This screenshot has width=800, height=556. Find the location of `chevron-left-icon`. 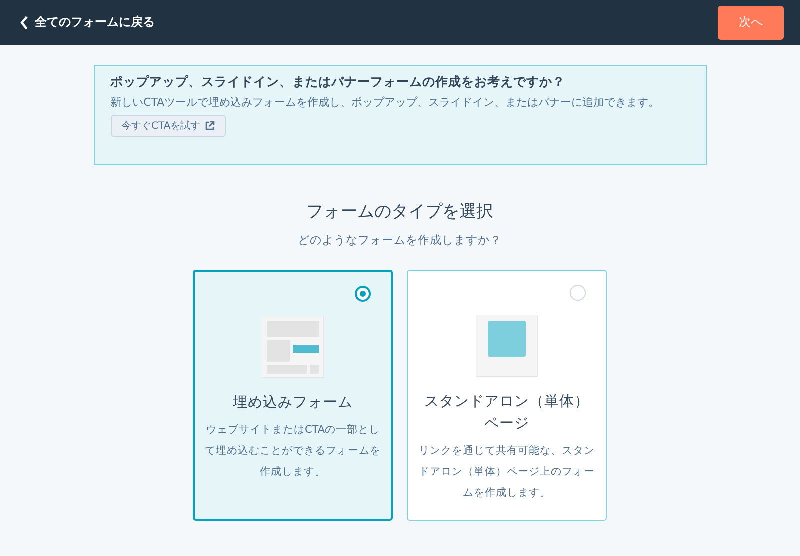

chevron-left-icon is located at coordinates (24, 23).